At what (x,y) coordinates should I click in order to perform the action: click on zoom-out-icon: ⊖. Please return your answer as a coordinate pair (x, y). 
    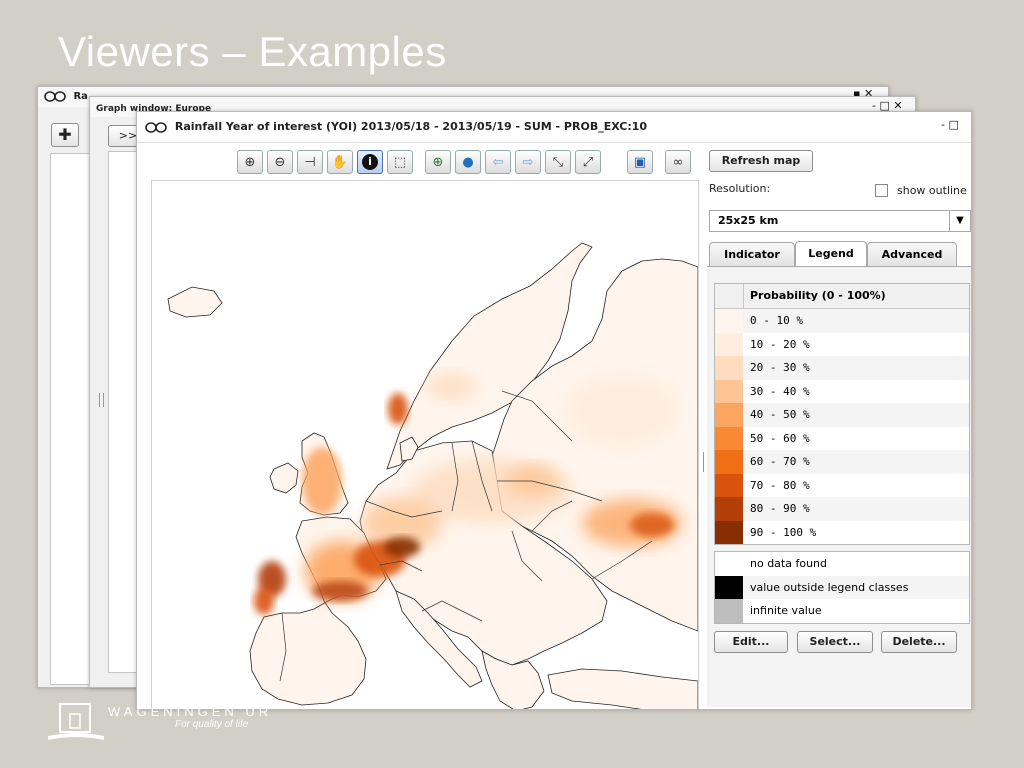
    Looking at the image, I should click on (280, 162).